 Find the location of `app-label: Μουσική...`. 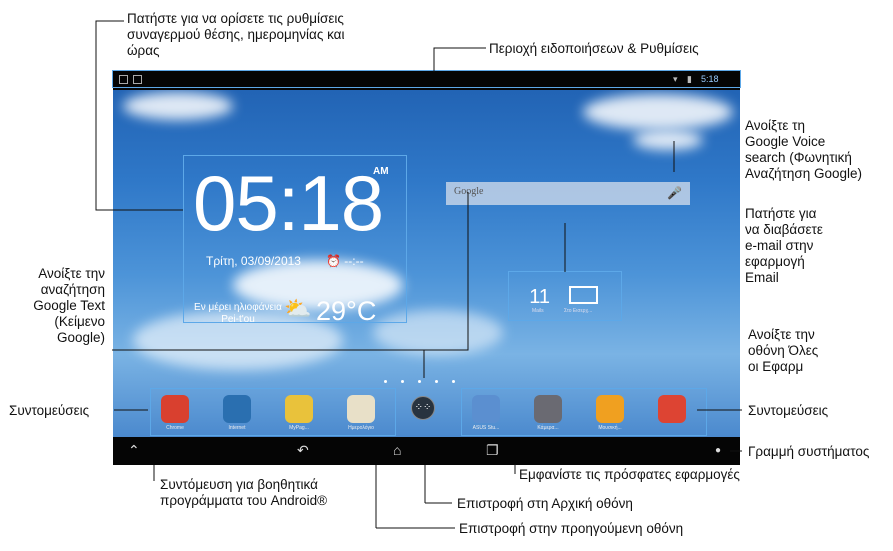

app-label: Μουσική... is located at coordinates (610, 428).